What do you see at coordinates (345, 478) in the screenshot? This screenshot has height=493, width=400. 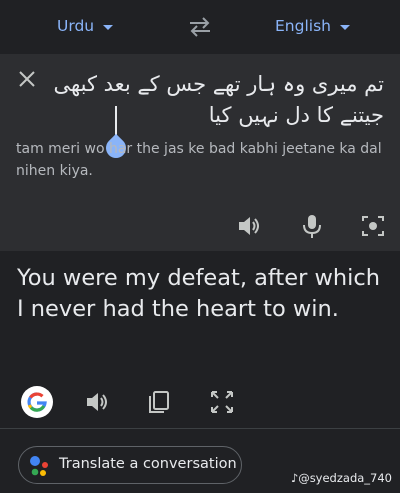 I see `watermark-handle: @syedzada_740` at bounding box center [345, 478].